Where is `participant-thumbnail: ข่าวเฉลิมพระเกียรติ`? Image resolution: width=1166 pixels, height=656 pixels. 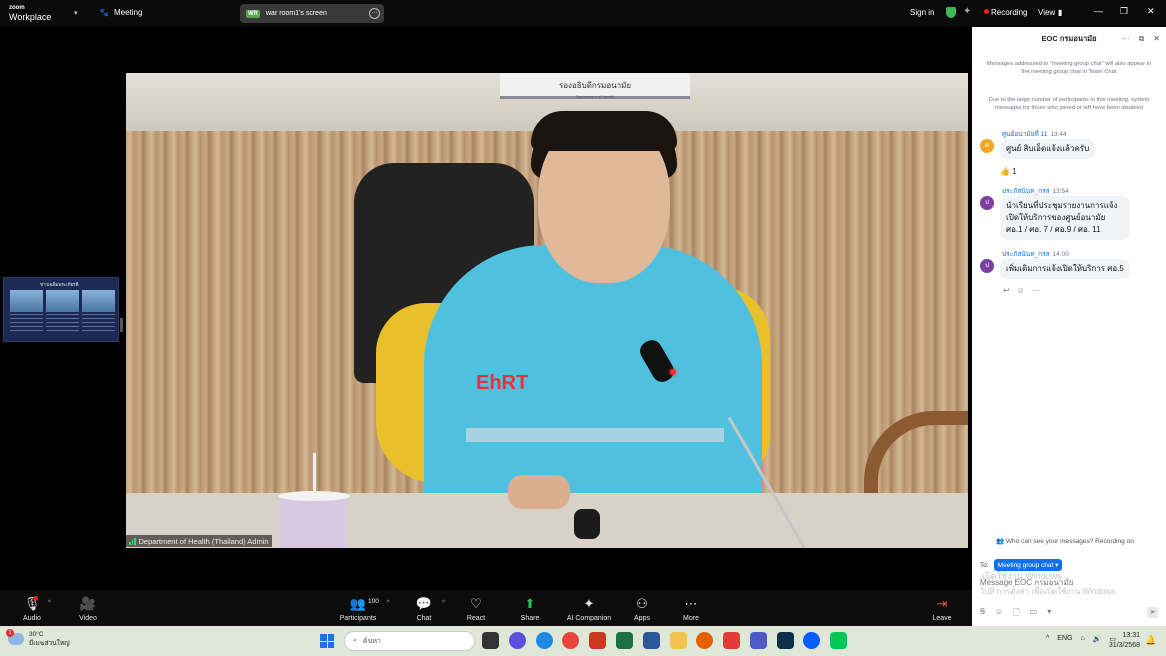 participant-thumbnail: ข่าวเฉลิมพระเกียรติ is located at coordinates (61, 309).